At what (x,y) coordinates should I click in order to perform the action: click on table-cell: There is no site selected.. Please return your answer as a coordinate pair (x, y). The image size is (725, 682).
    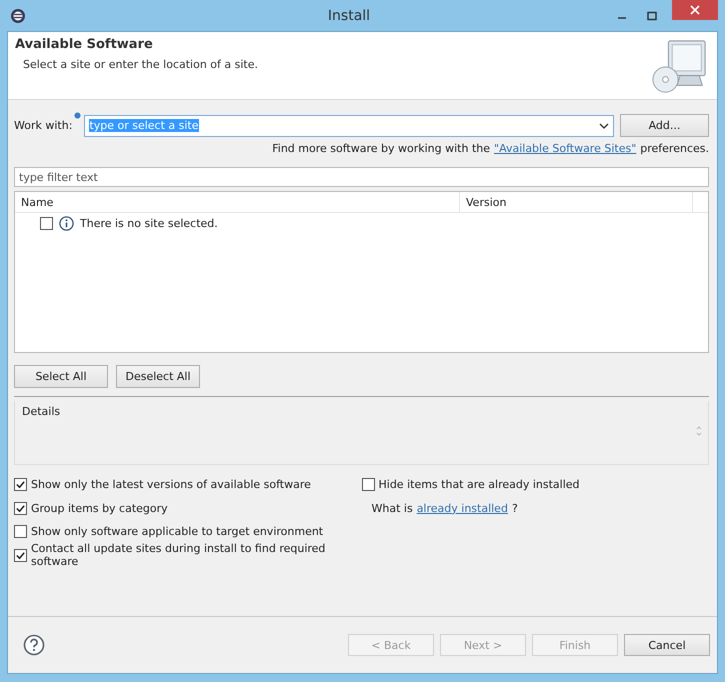
    Looking at the image, I should click on (149, 223).